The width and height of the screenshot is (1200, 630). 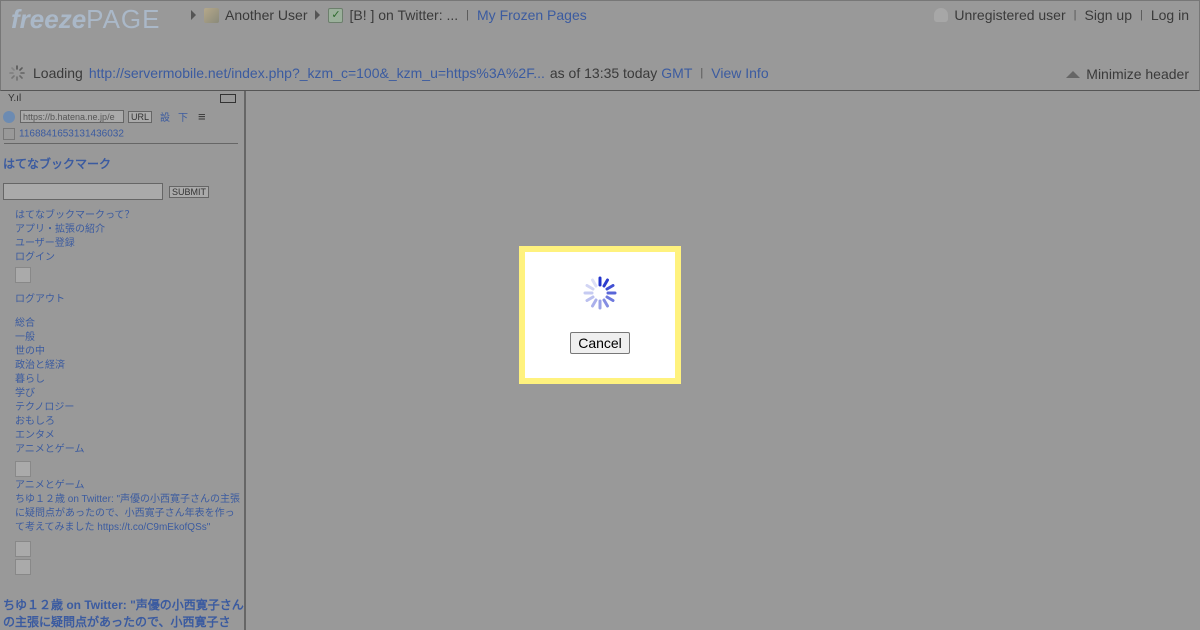 What do you see at coordinates (71, 134) in the screenshot?
I see `page-id-link: 1168841653131436032` at bounding box center [71, 134].